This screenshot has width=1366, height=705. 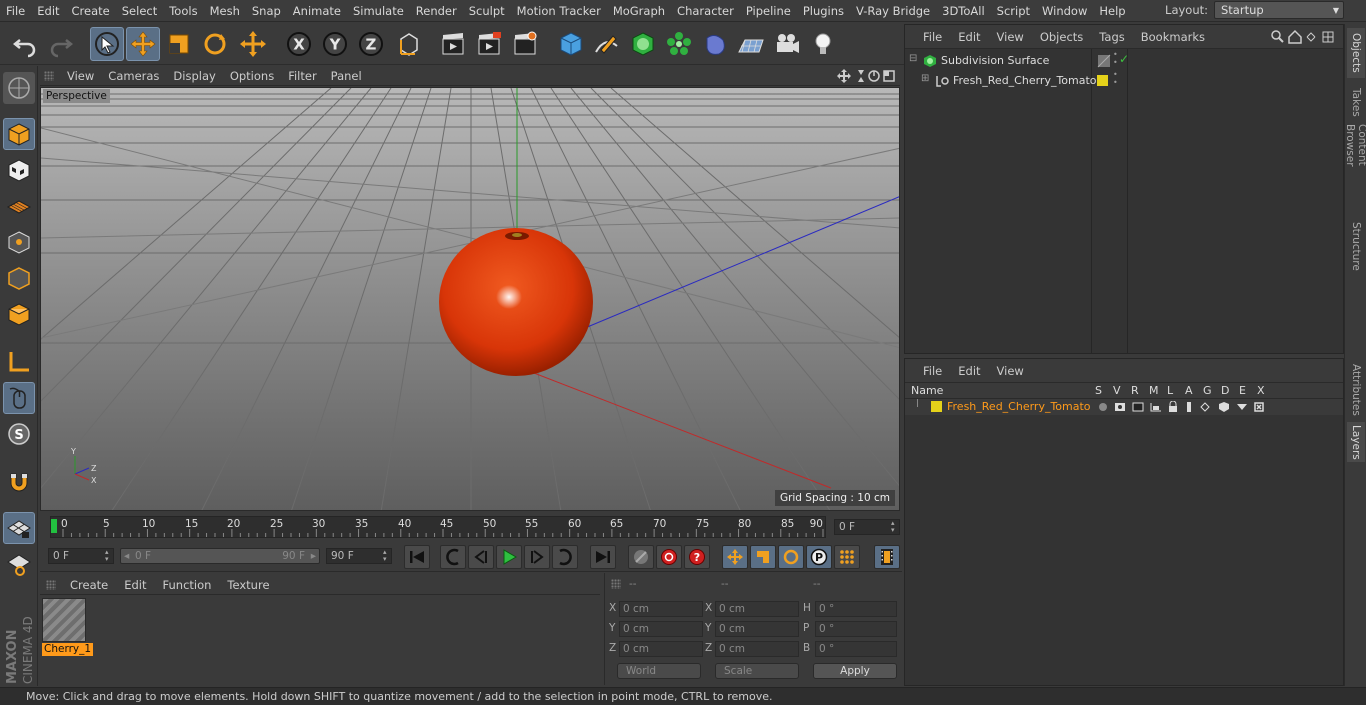 What do you see at coordinates (1182, 407) in the screenshot?
I see `layer-toggle-icons` at bounding box center [1182, 407].